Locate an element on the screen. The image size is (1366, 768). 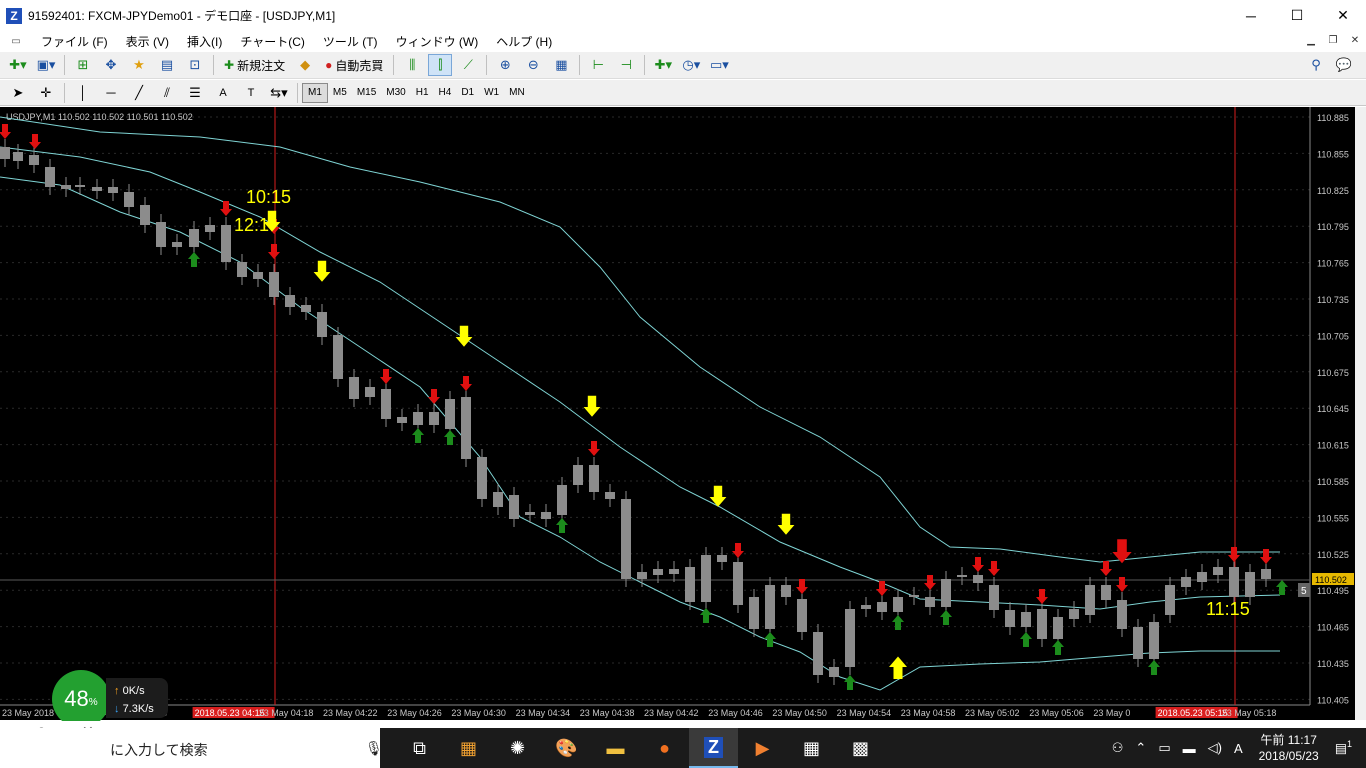
periods-button: ◷▾ is located at coordinates (691, 65).